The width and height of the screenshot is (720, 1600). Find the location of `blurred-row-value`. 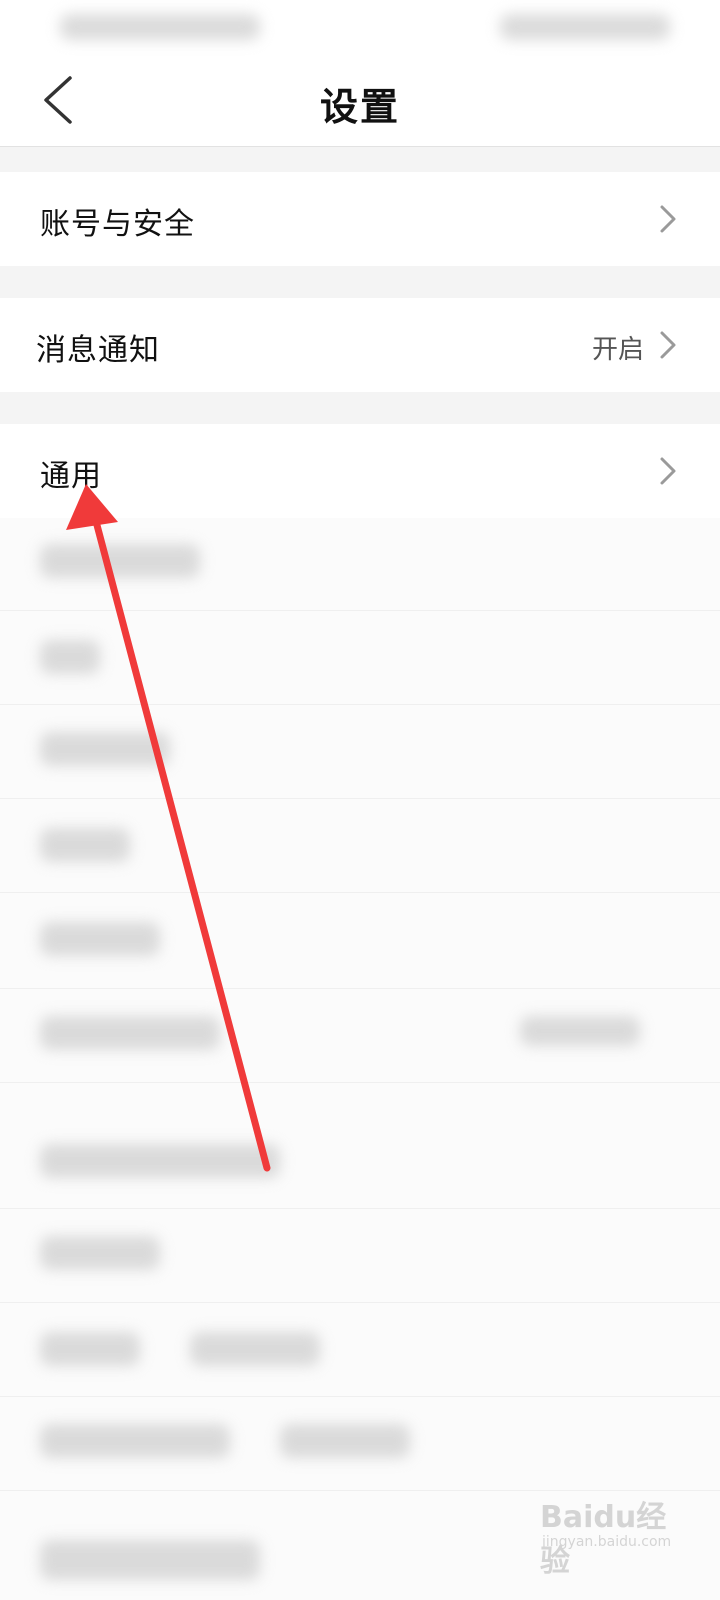

blurred-row-value is located at coordinates (580, 1031).